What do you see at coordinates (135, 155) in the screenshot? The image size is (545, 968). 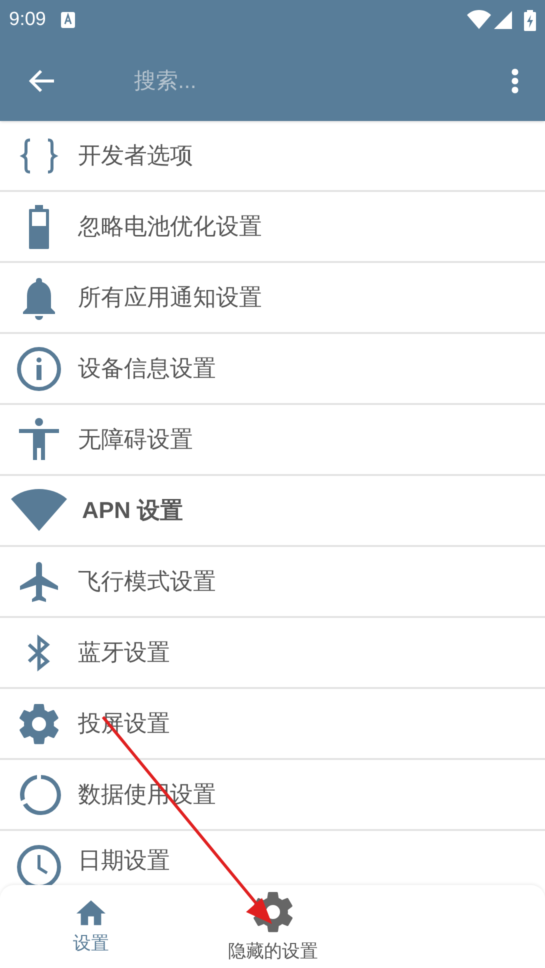 I see `item-label: 开发者选项` at bounding box center [135, 155].